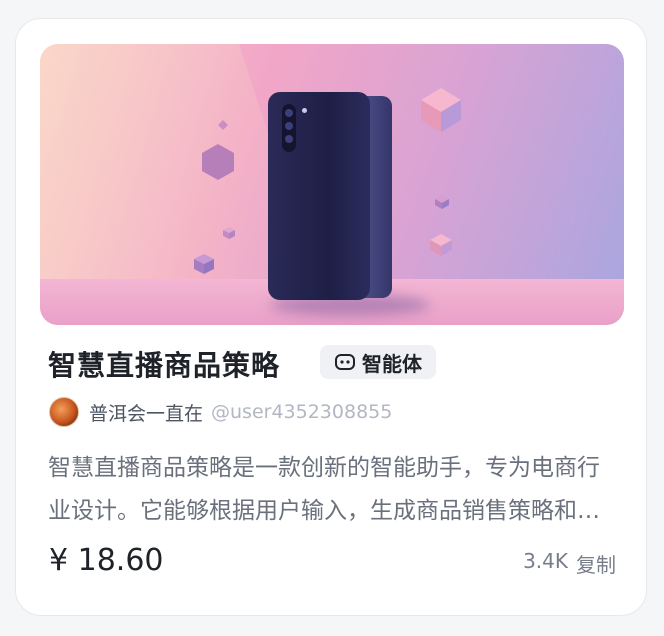 The height and width of the screenshot is (636, 664). What do you see at coordinates (289, 128) in the screenshot?
I see `camera-module-icon` at bounding box center [289, 128].